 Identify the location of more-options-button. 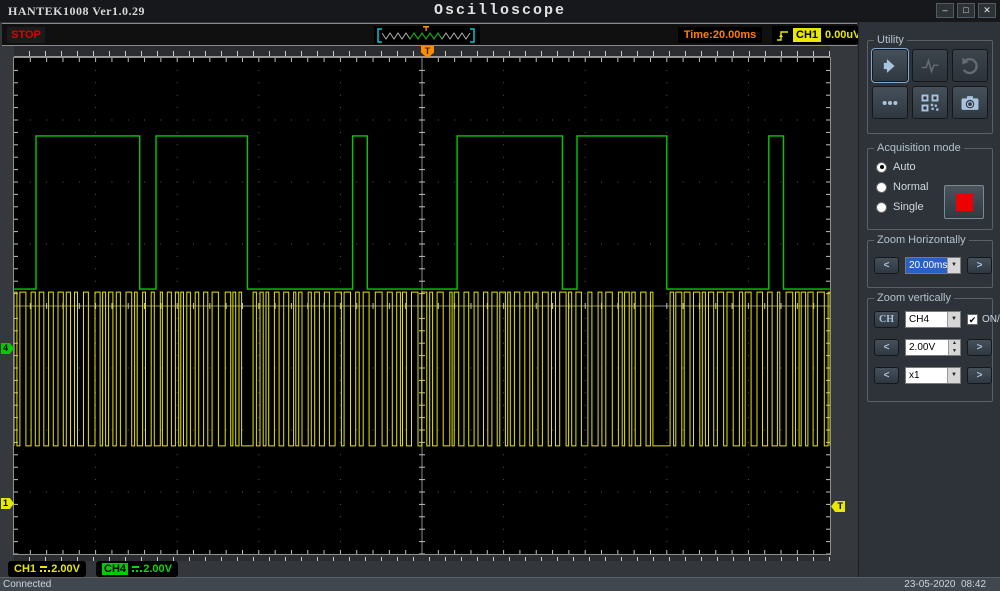
(890, 102).